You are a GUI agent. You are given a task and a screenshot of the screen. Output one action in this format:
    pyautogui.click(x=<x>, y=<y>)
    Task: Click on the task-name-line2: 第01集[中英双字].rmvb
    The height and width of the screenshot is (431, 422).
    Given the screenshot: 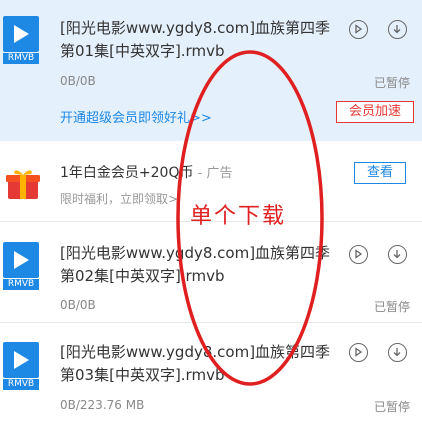 What is the action you would take?
    pyautogui.click(x=142, y=51)
    